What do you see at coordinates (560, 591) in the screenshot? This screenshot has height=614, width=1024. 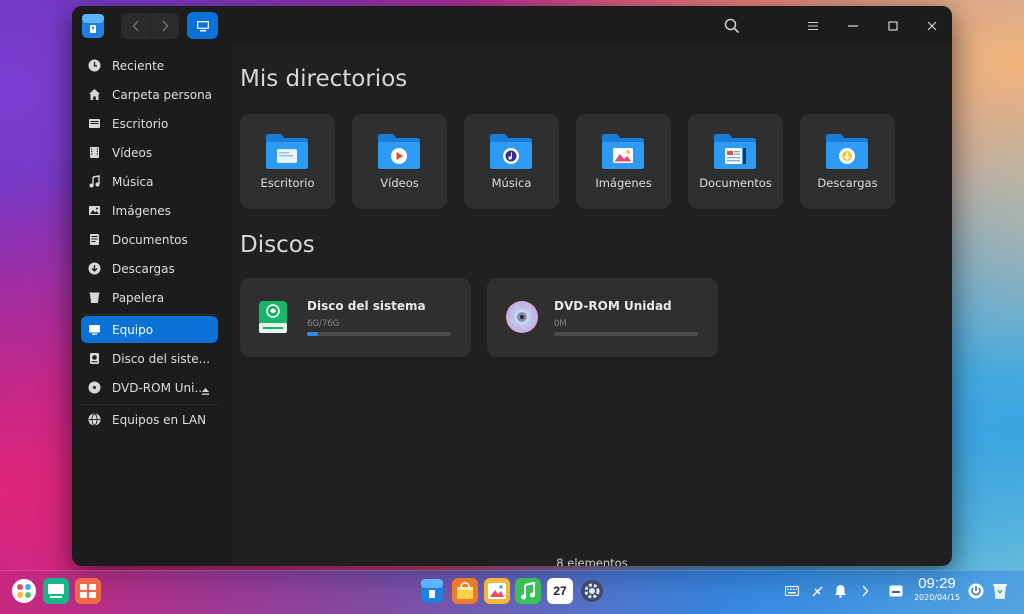 I see `dock-calendar: 27` at bounding box center [560, 591].